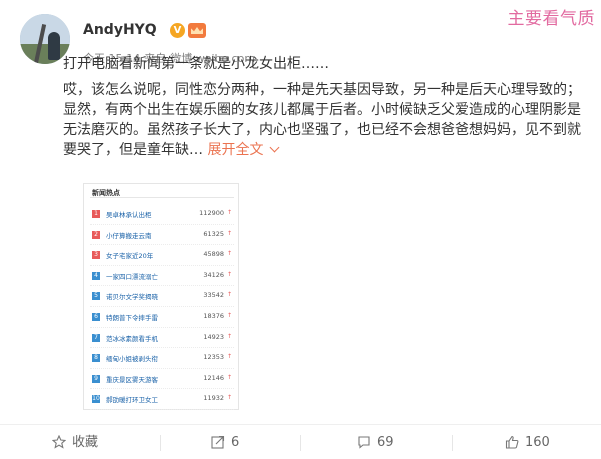 The width and height of the screenshot is (601, 459). What do you see at coordinates (96, 234) in the screenshot?
I see `rank-badge: 2` at bounding box center [96, 234].